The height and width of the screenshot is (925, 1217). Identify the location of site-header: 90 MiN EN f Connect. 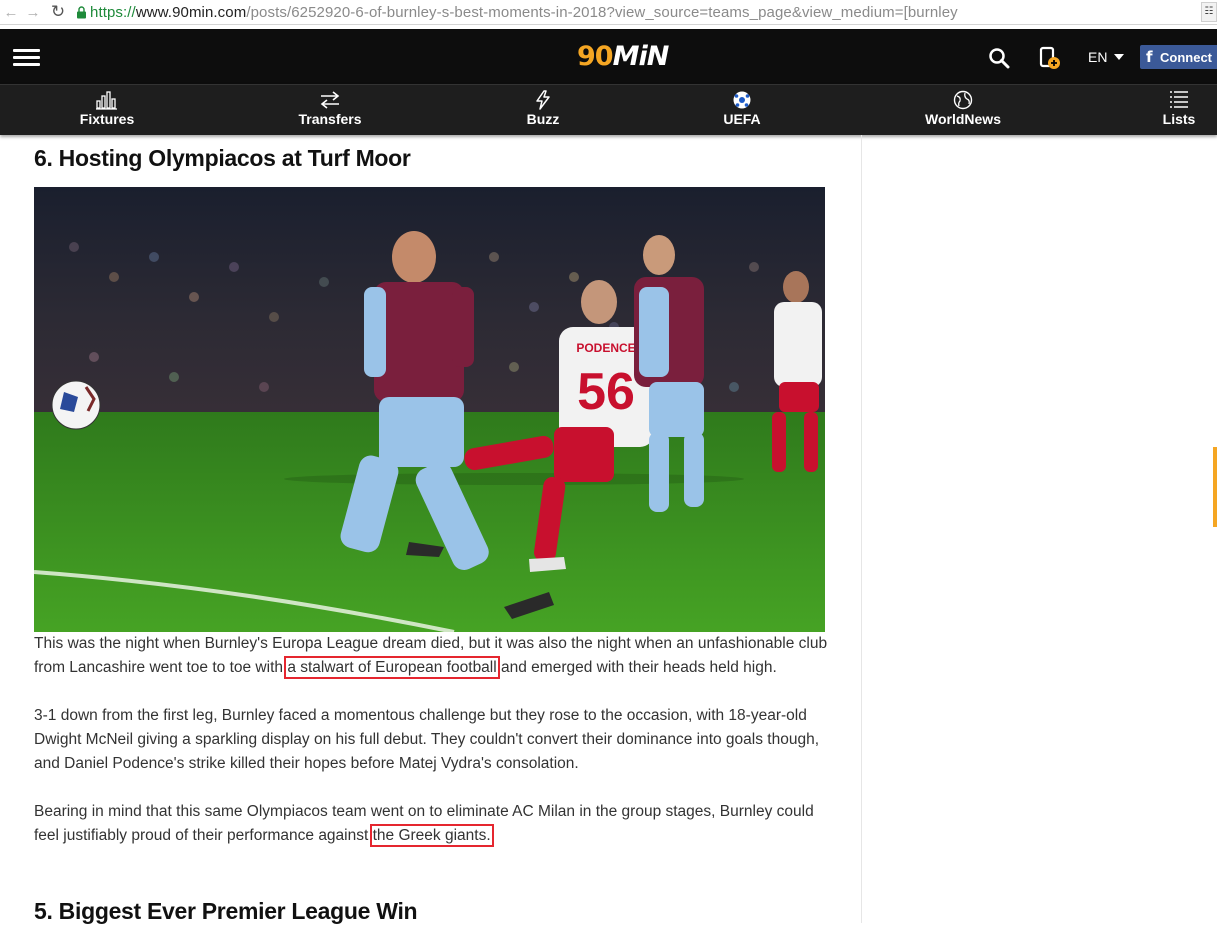
(608, 56).